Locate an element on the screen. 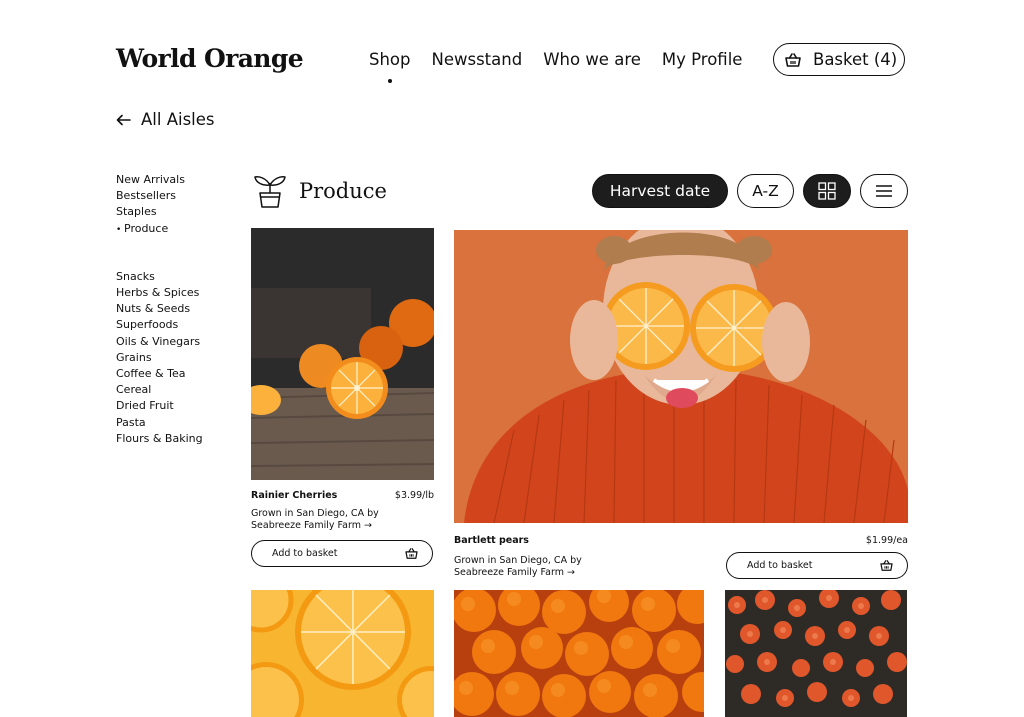 This screenshot has width=1024, height=717. main-nav: Shop Newsstand Who we are My Profile is located at coordinates (556, 66).